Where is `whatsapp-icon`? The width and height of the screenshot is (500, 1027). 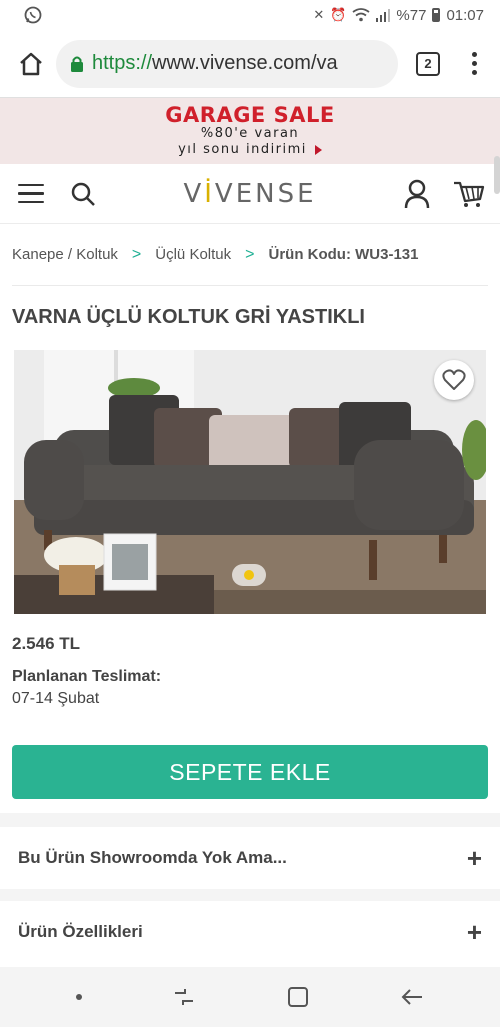 whatsapp-icon is located at coordinates (33, 15).